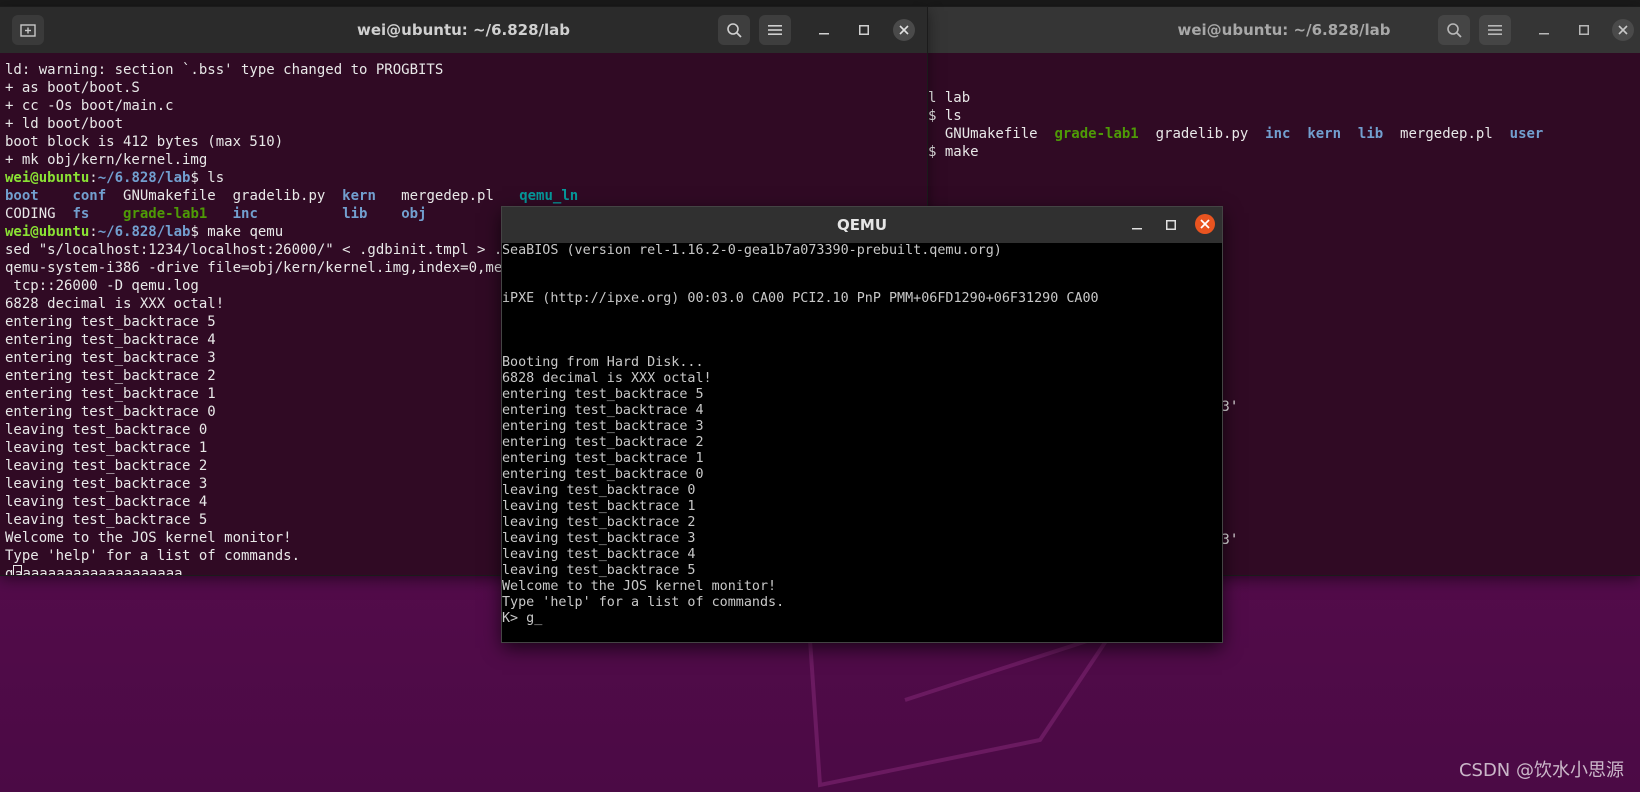 The image size is (1640, 792). I want to click on terminal-text: fs, so click(81, 214).